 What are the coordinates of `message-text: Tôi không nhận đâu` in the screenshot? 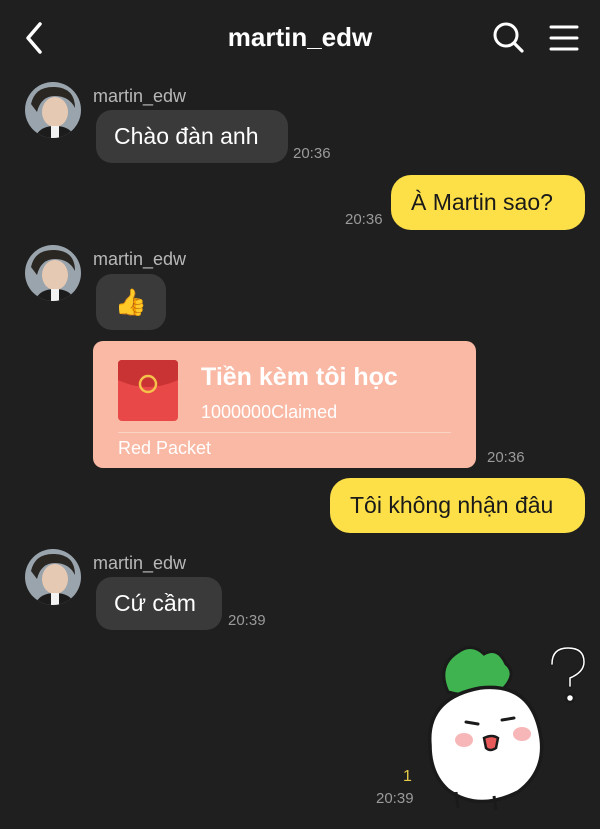 It's located at (452, 505).